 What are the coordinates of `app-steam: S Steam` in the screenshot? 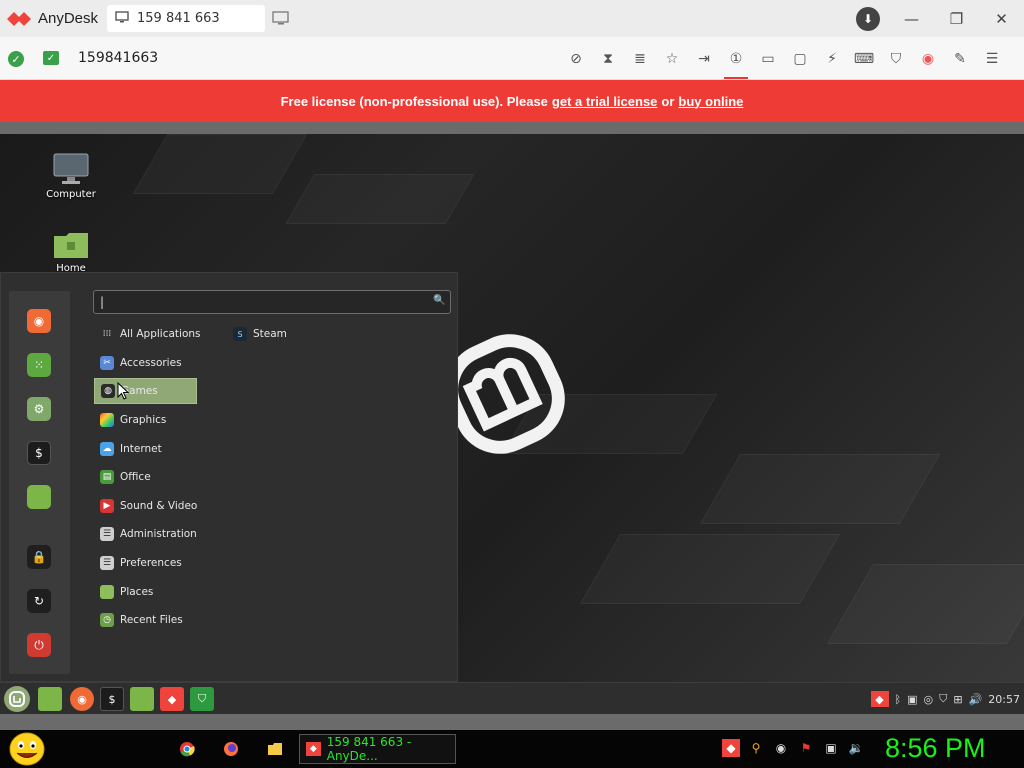 It's located at (260, 334).